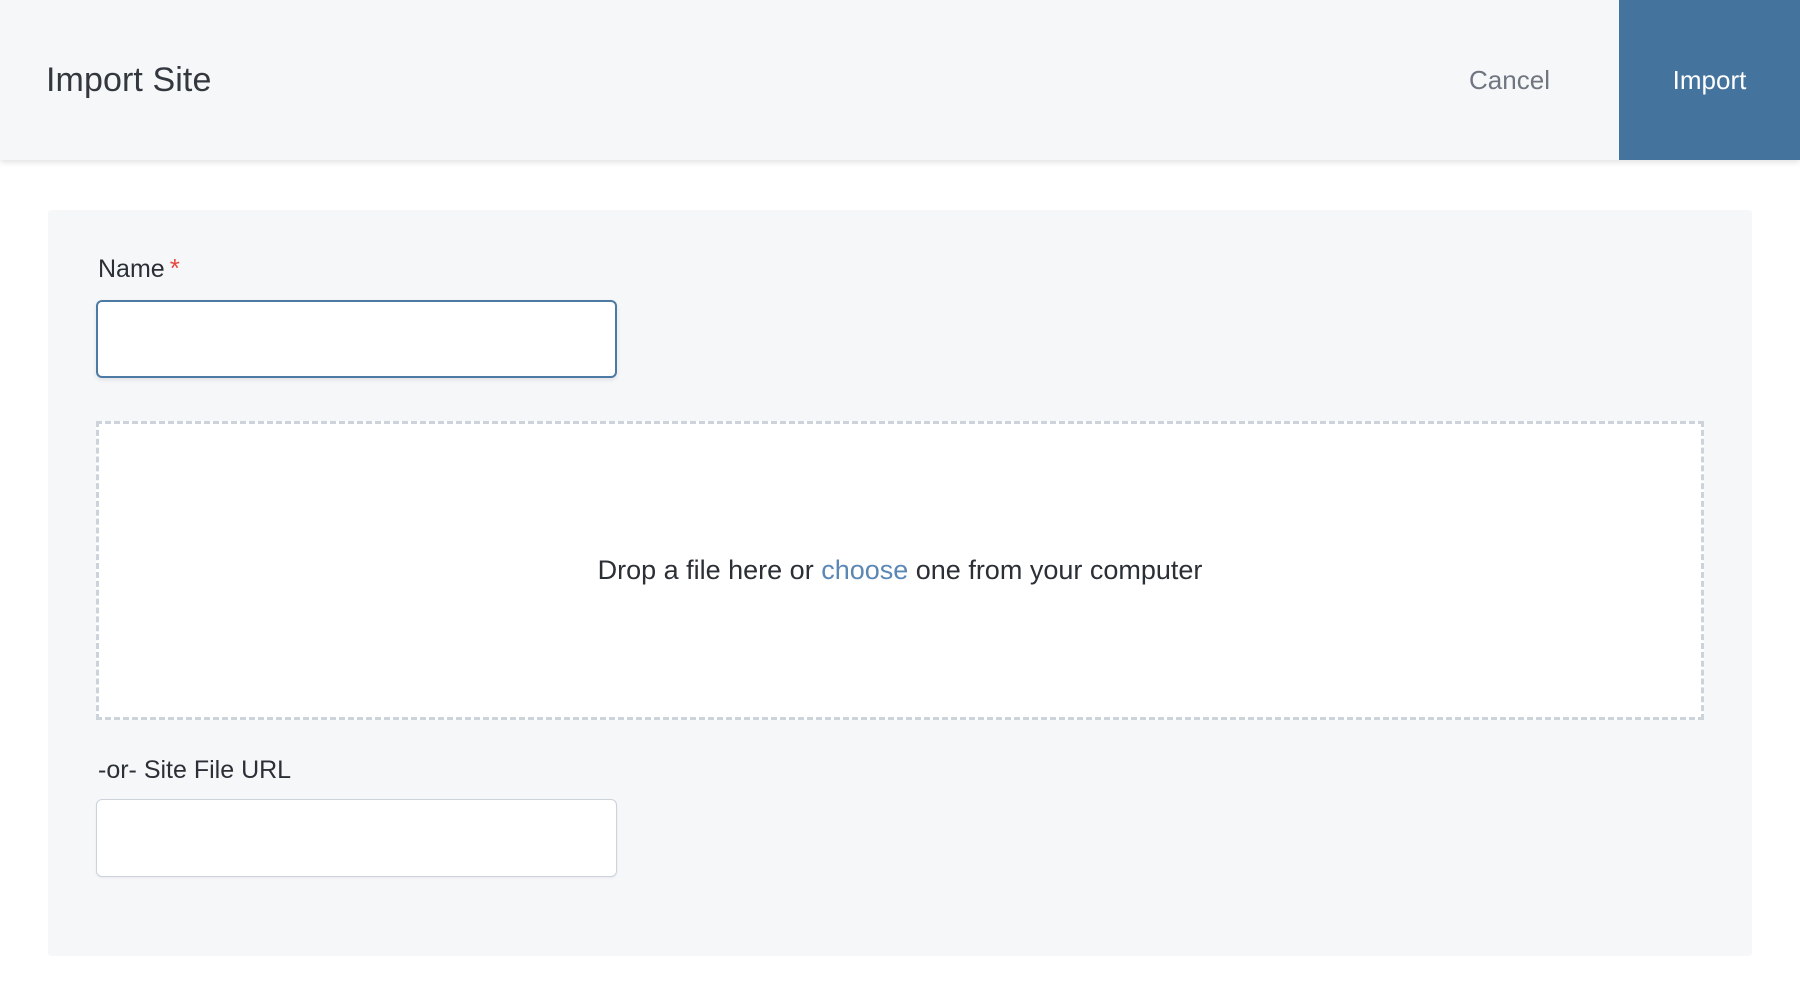 Image resolution: width=1800 pixels, height=1006 pixels. I want to click on site-file-url-input, so click(356, 838).